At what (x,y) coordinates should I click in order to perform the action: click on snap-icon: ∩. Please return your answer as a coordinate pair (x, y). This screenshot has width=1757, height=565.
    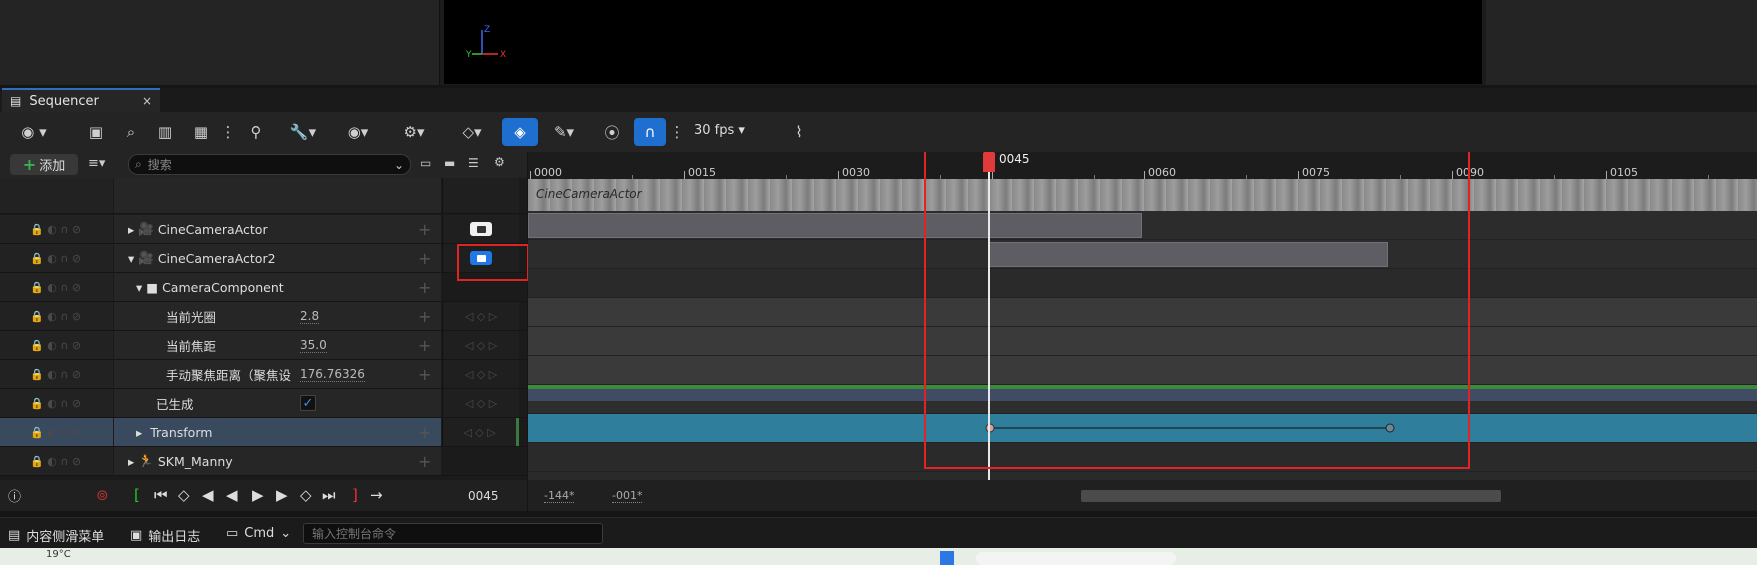
    Looking at the image, I should click on (650, 132).